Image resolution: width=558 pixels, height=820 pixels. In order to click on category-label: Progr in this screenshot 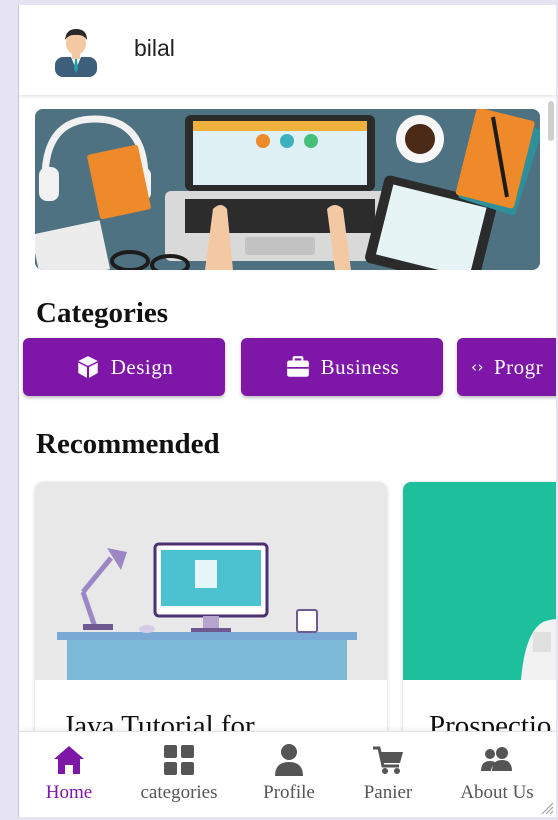, I will do `click(519, 366)`.